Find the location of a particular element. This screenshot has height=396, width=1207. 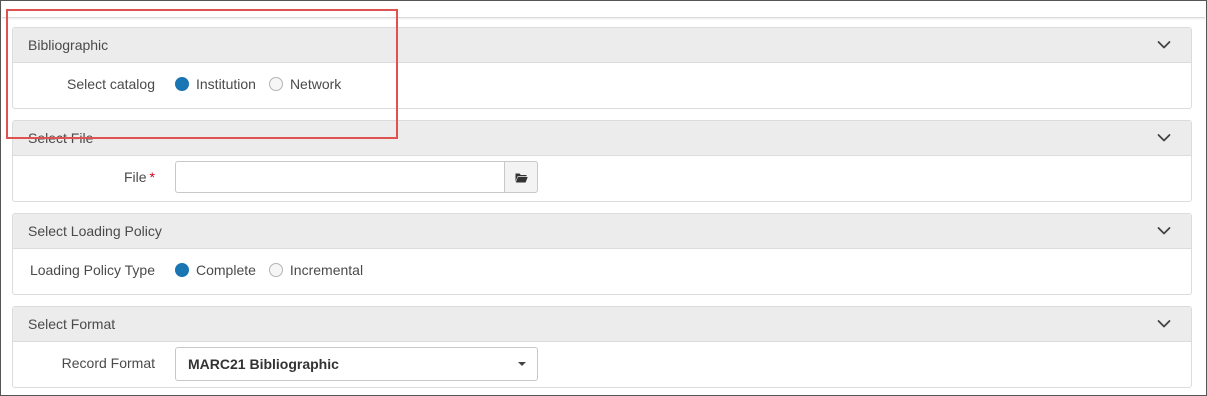

caret-down-icon is located at coordinates (522, 364).